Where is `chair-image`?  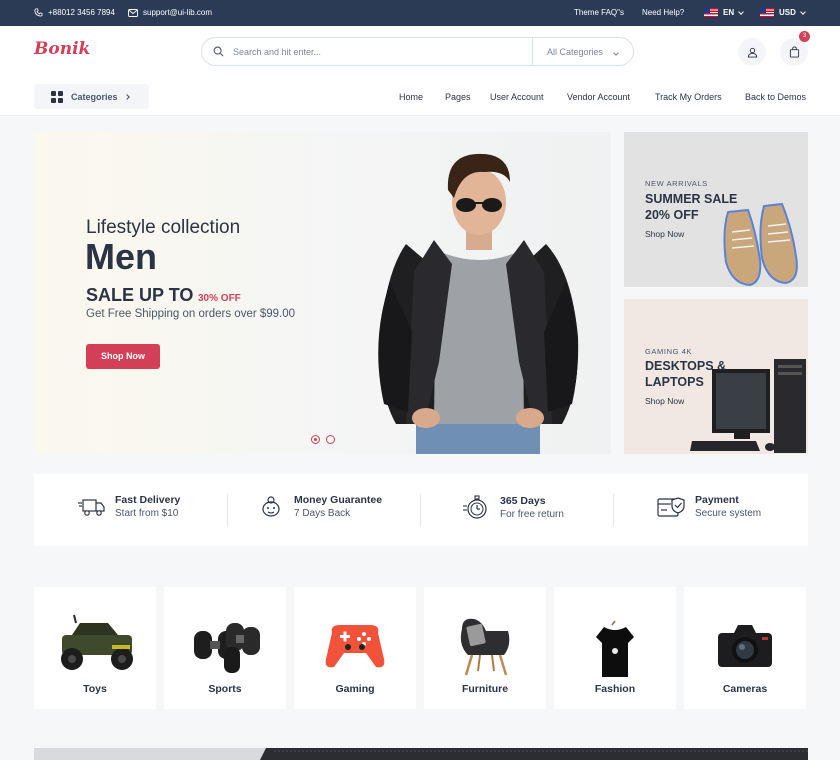
chair-image is located at coordinates (485, 647).